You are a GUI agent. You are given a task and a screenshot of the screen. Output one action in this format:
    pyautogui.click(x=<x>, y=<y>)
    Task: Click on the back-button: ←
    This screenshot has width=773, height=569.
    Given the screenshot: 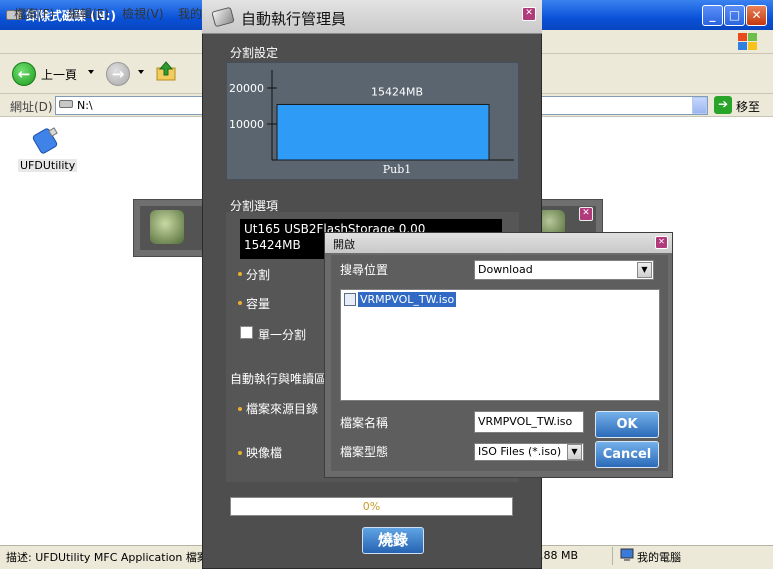 What is the action you would take?
    pyautogui.click(x=24, y=74)
    